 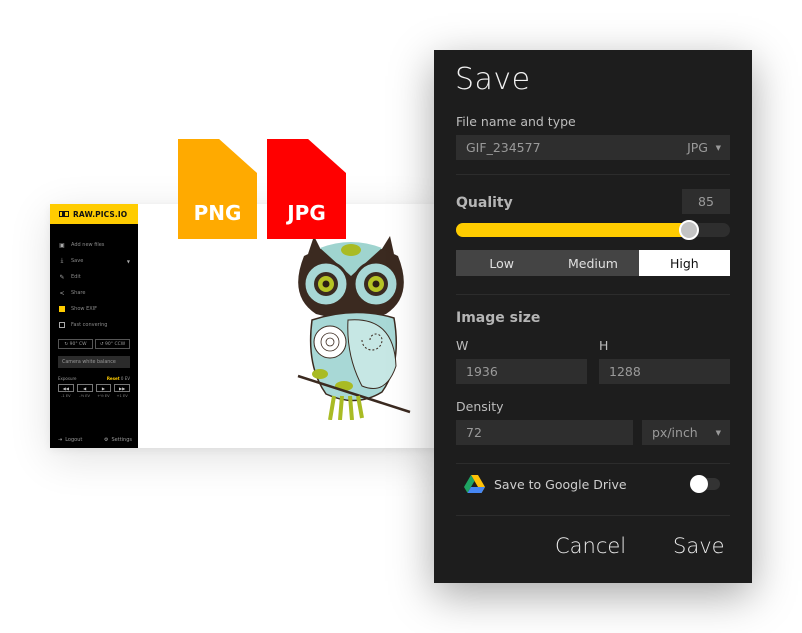 I want to click on image-size-label: Image size, so click(x=498, y=318).